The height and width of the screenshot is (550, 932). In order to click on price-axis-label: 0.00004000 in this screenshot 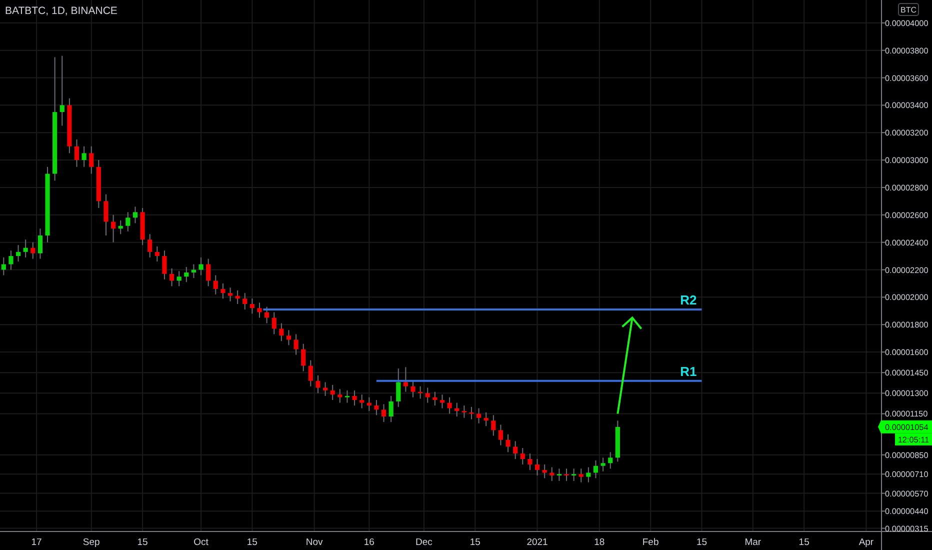, I will do `click(906, 23)`.